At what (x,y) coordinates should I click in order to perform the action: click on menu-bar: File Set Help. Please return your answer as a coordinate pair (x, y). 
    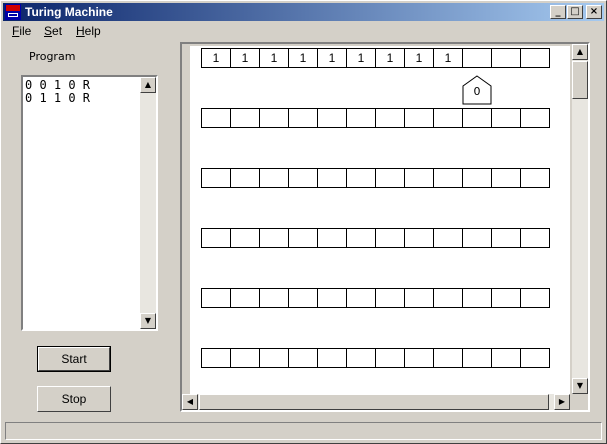
    Looking at the image, I should click on (303, 31).